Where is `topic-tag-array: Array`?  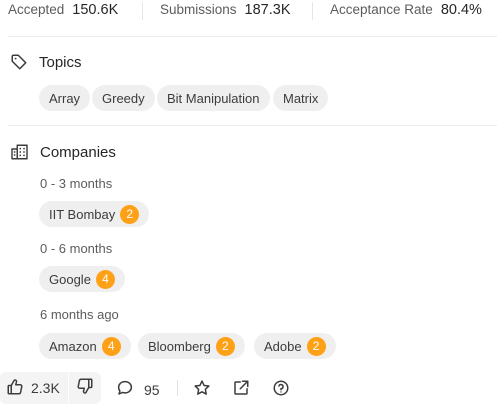 topic-tag-array: Array is located at coordinates (65, 98).